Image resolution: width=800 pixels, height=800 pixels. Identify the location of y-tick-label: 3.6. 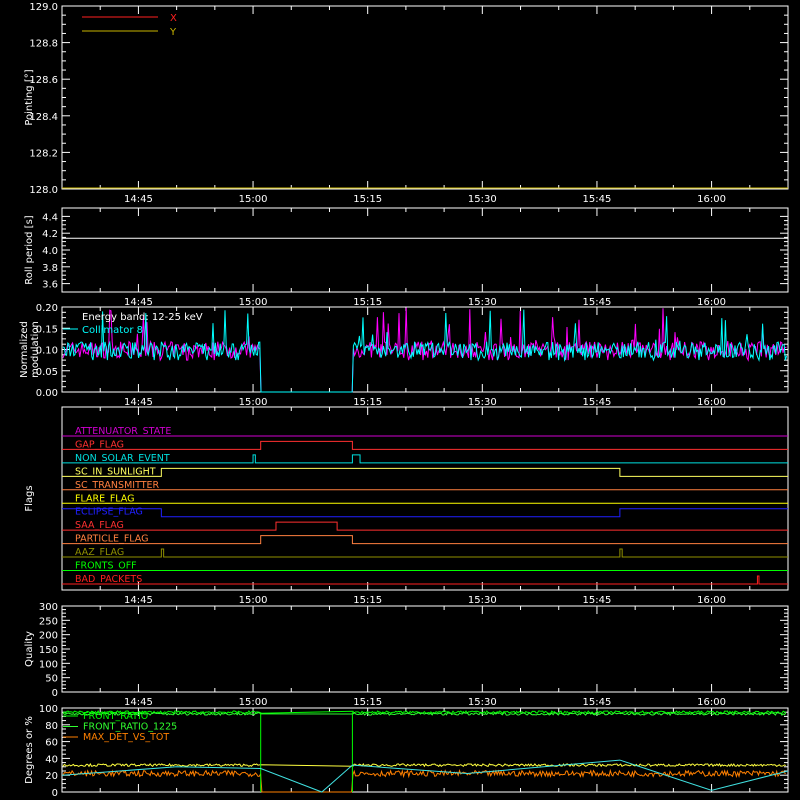
(50, 285).